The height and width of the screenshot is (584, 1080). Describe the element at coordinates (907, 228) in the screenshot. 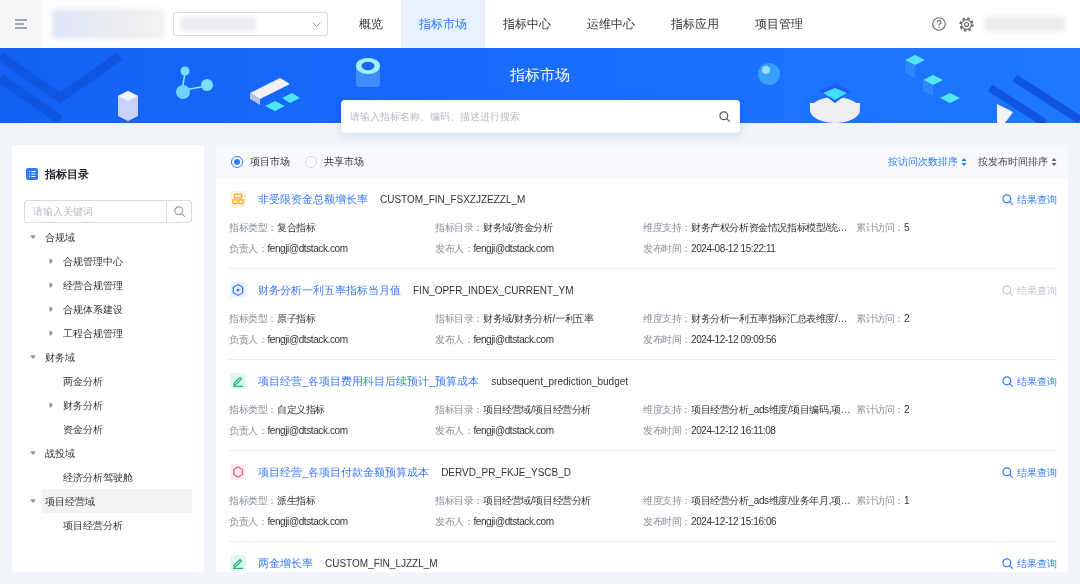

I see `field-value: 5` at that location.